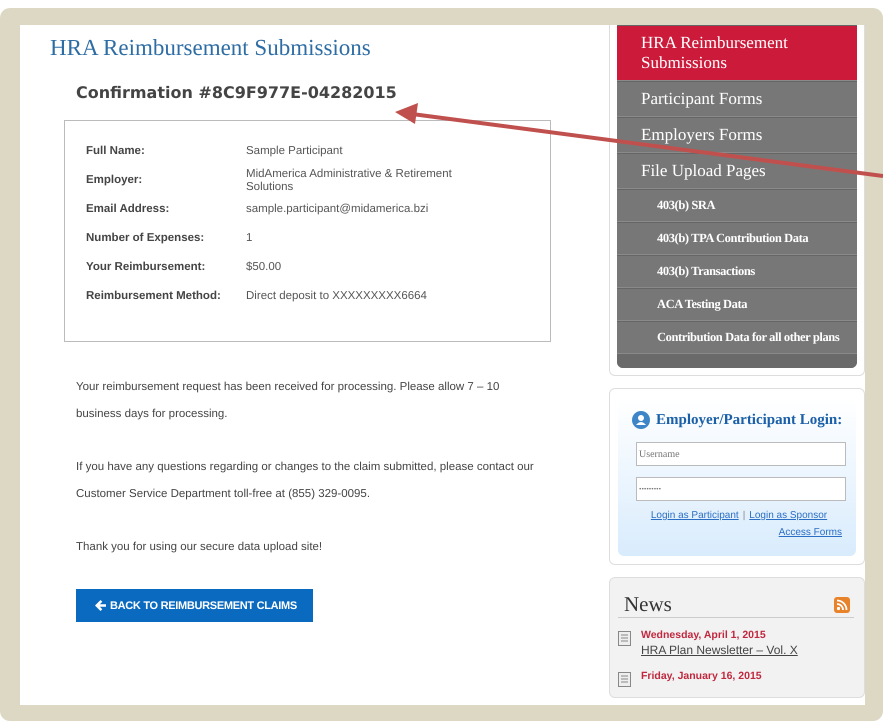 This screenshot has width=883, height=721. I want to click on detail-value: 1, so click(250, 238).